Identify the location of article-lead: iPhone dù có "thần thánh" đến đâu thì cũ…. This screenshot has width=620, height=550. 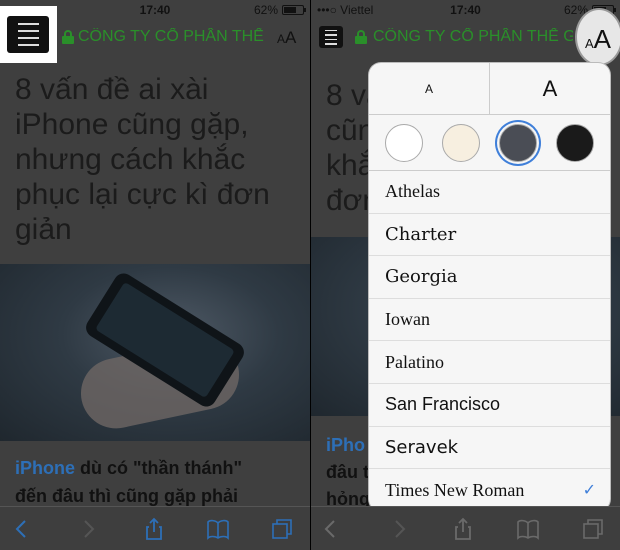
(129, 482).